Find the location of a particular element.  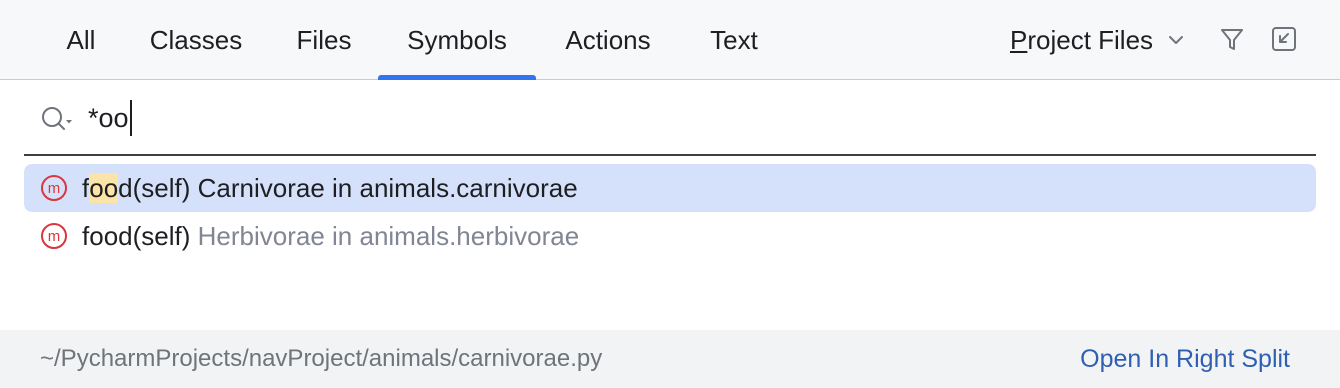

scope-dropdown: Project Files is located at coordinates (1097, 40).